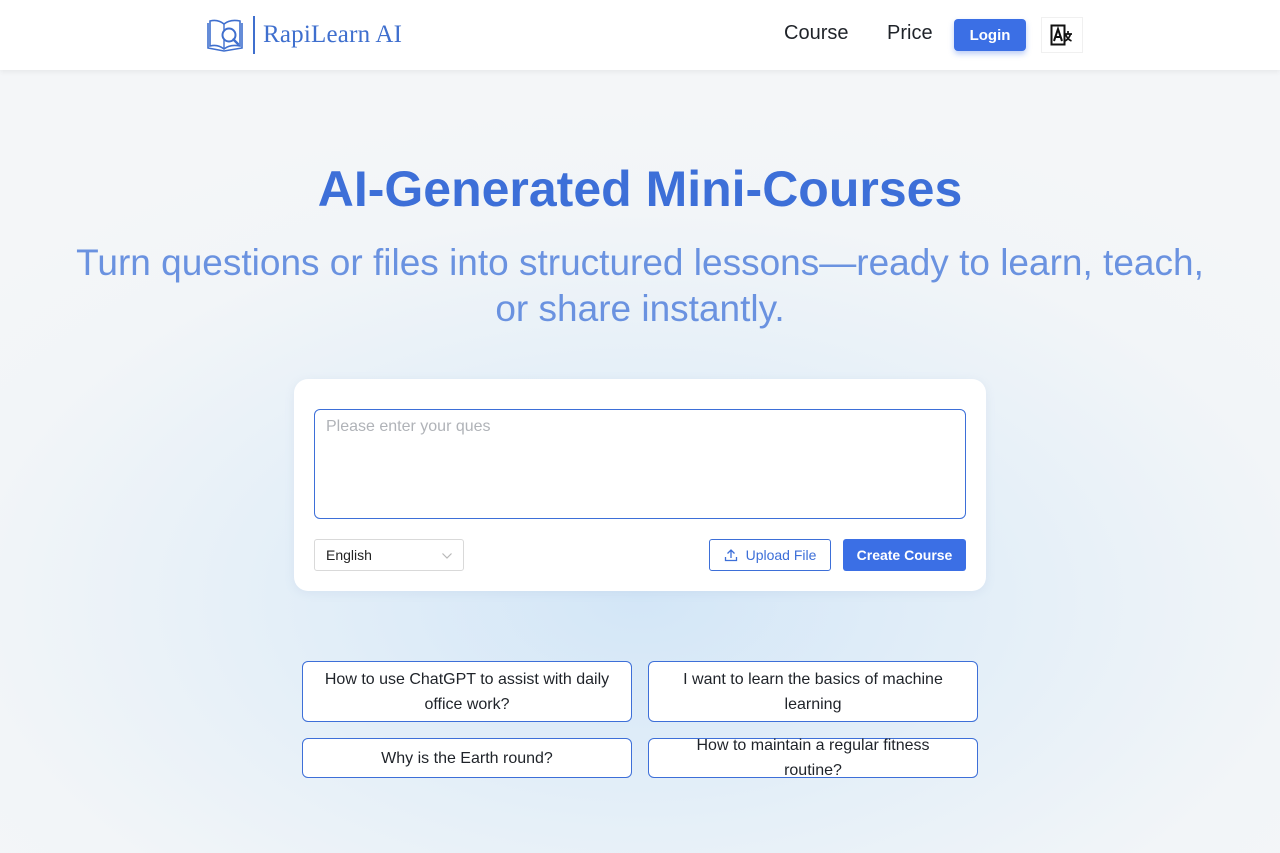 This screenshot has height=853, width=1280. I want to click on upload-file-label: Upload File, so click(781, 555).